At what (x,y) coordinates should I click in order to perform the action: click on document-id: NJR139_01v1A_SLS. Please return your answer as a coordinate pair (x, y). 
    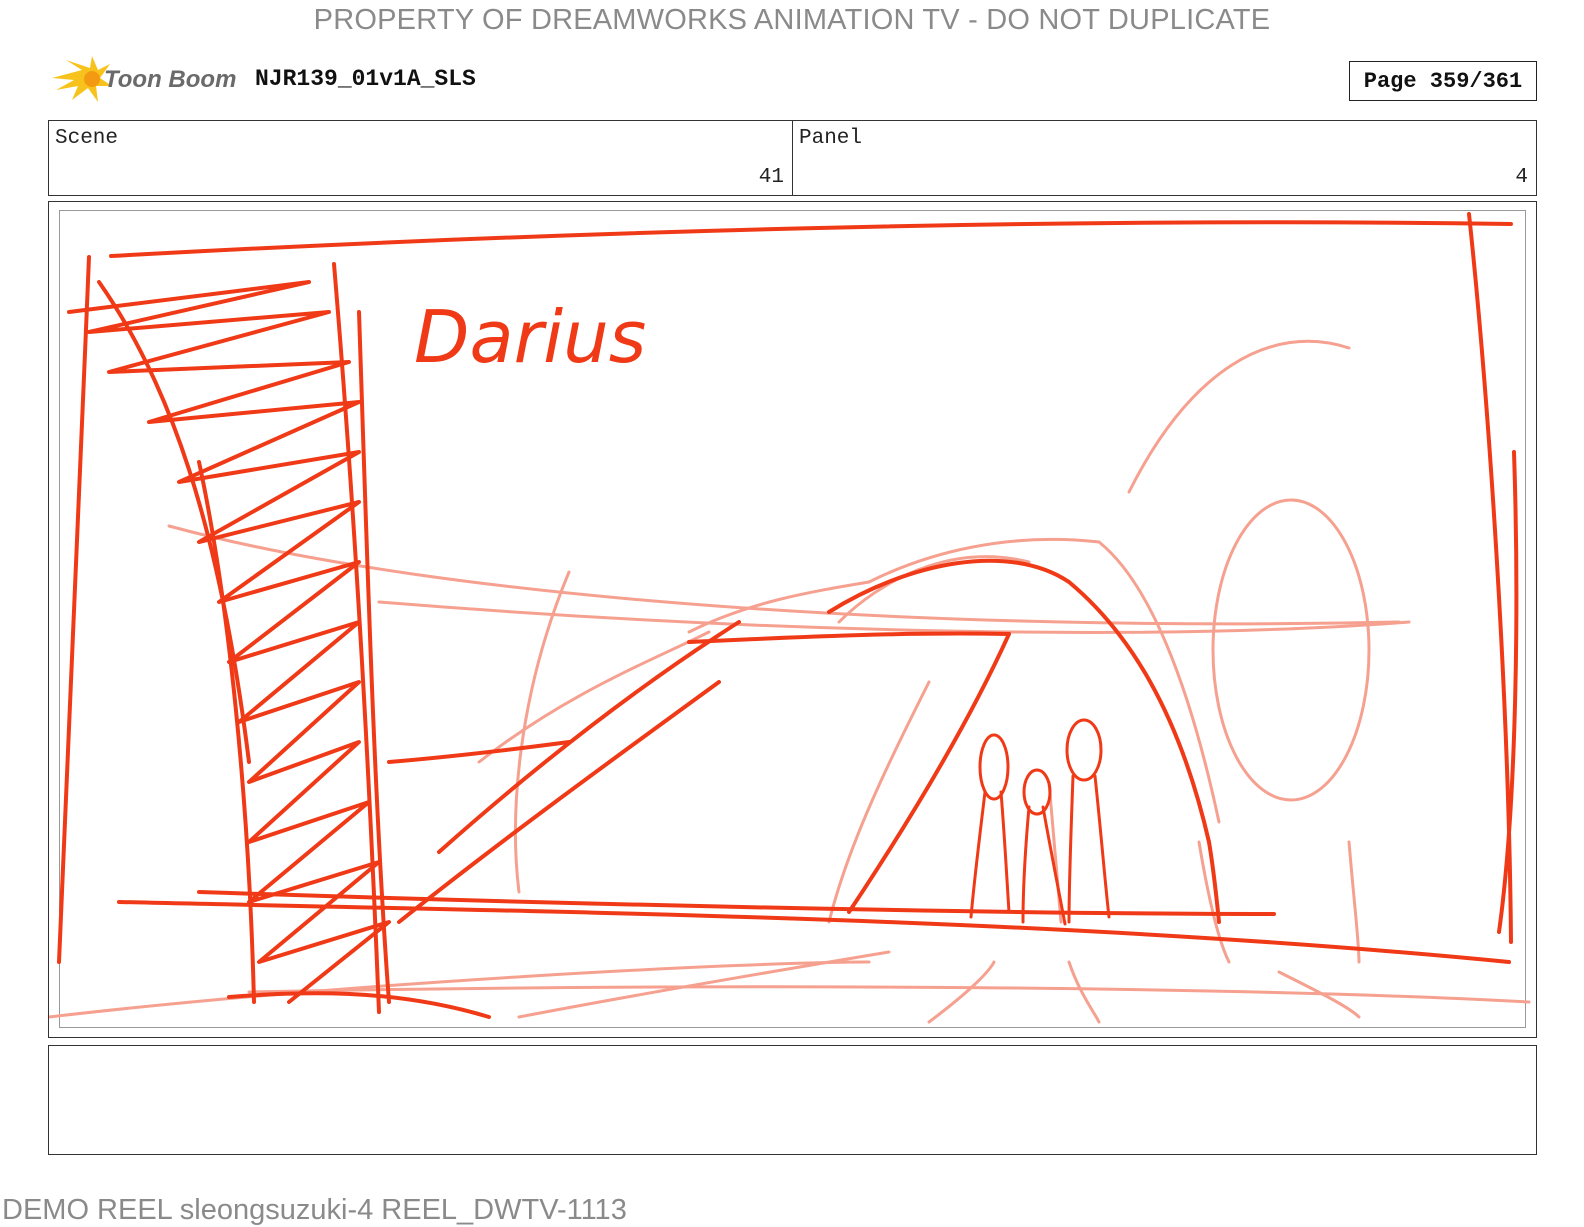
    Looking at the image, I should click on (365, 79).